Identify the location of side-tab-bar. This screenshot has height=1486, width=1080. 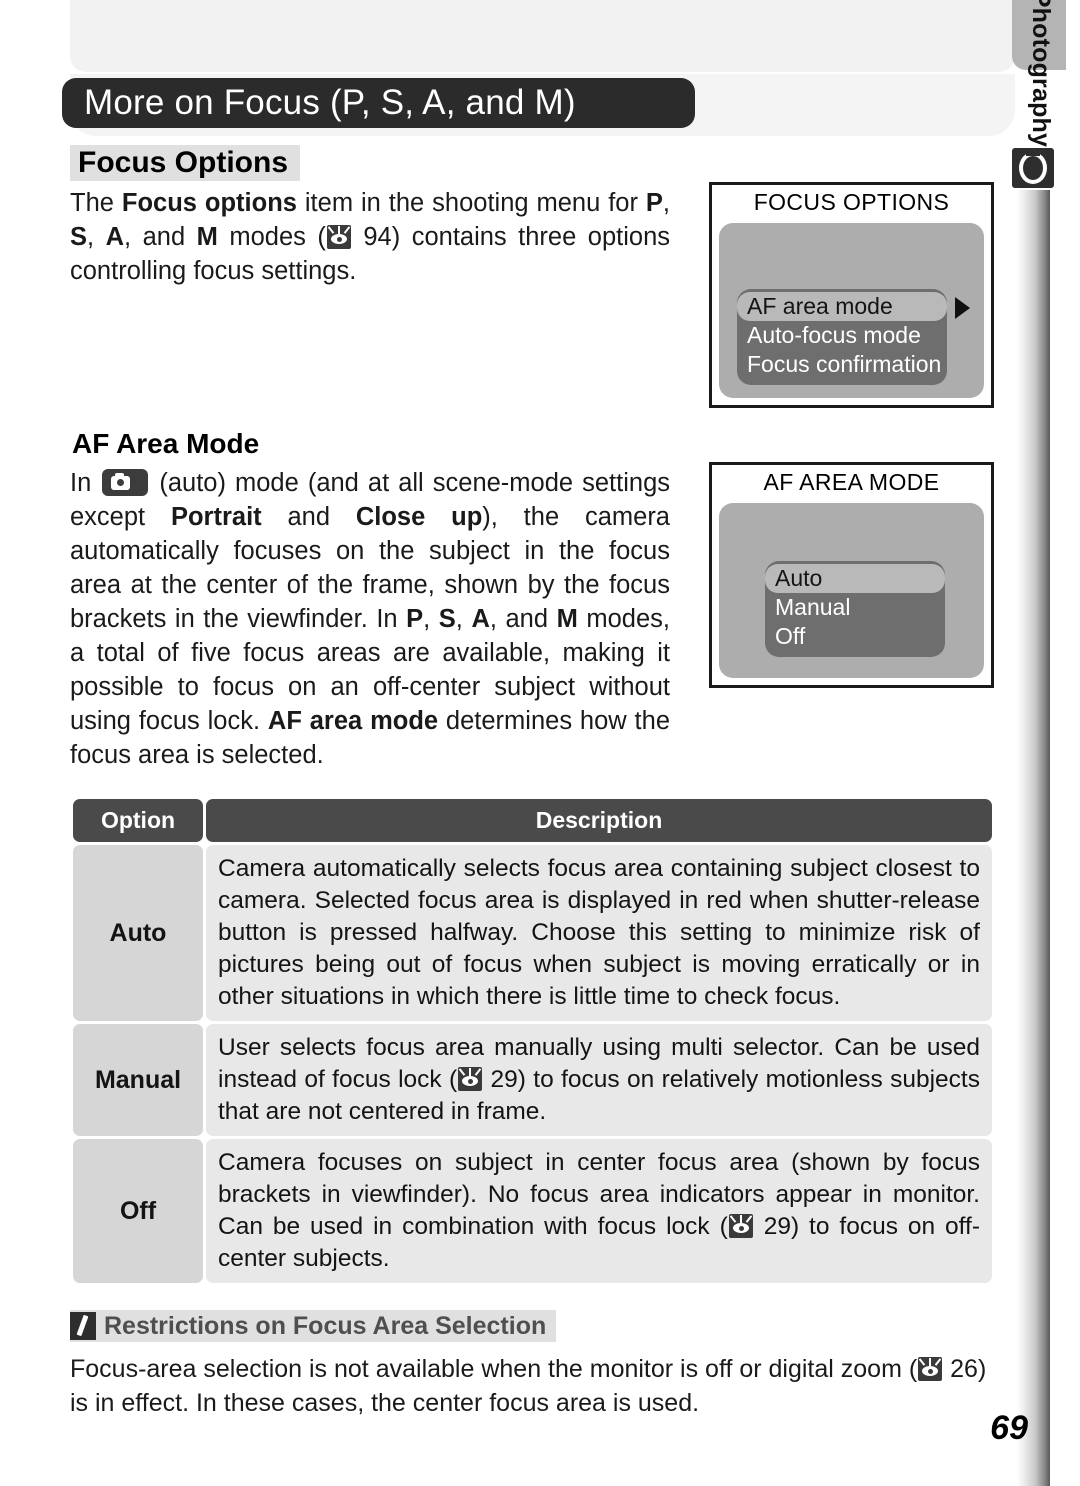
(1033, 838).